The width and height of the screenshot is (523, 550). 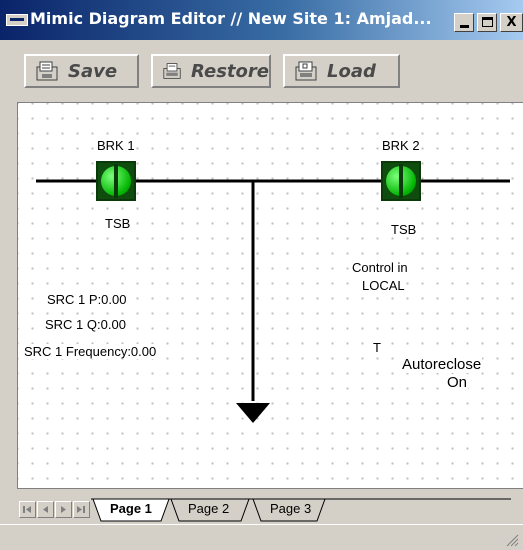 I want to click on restore-button: Restore, so click(x=211, y=71).